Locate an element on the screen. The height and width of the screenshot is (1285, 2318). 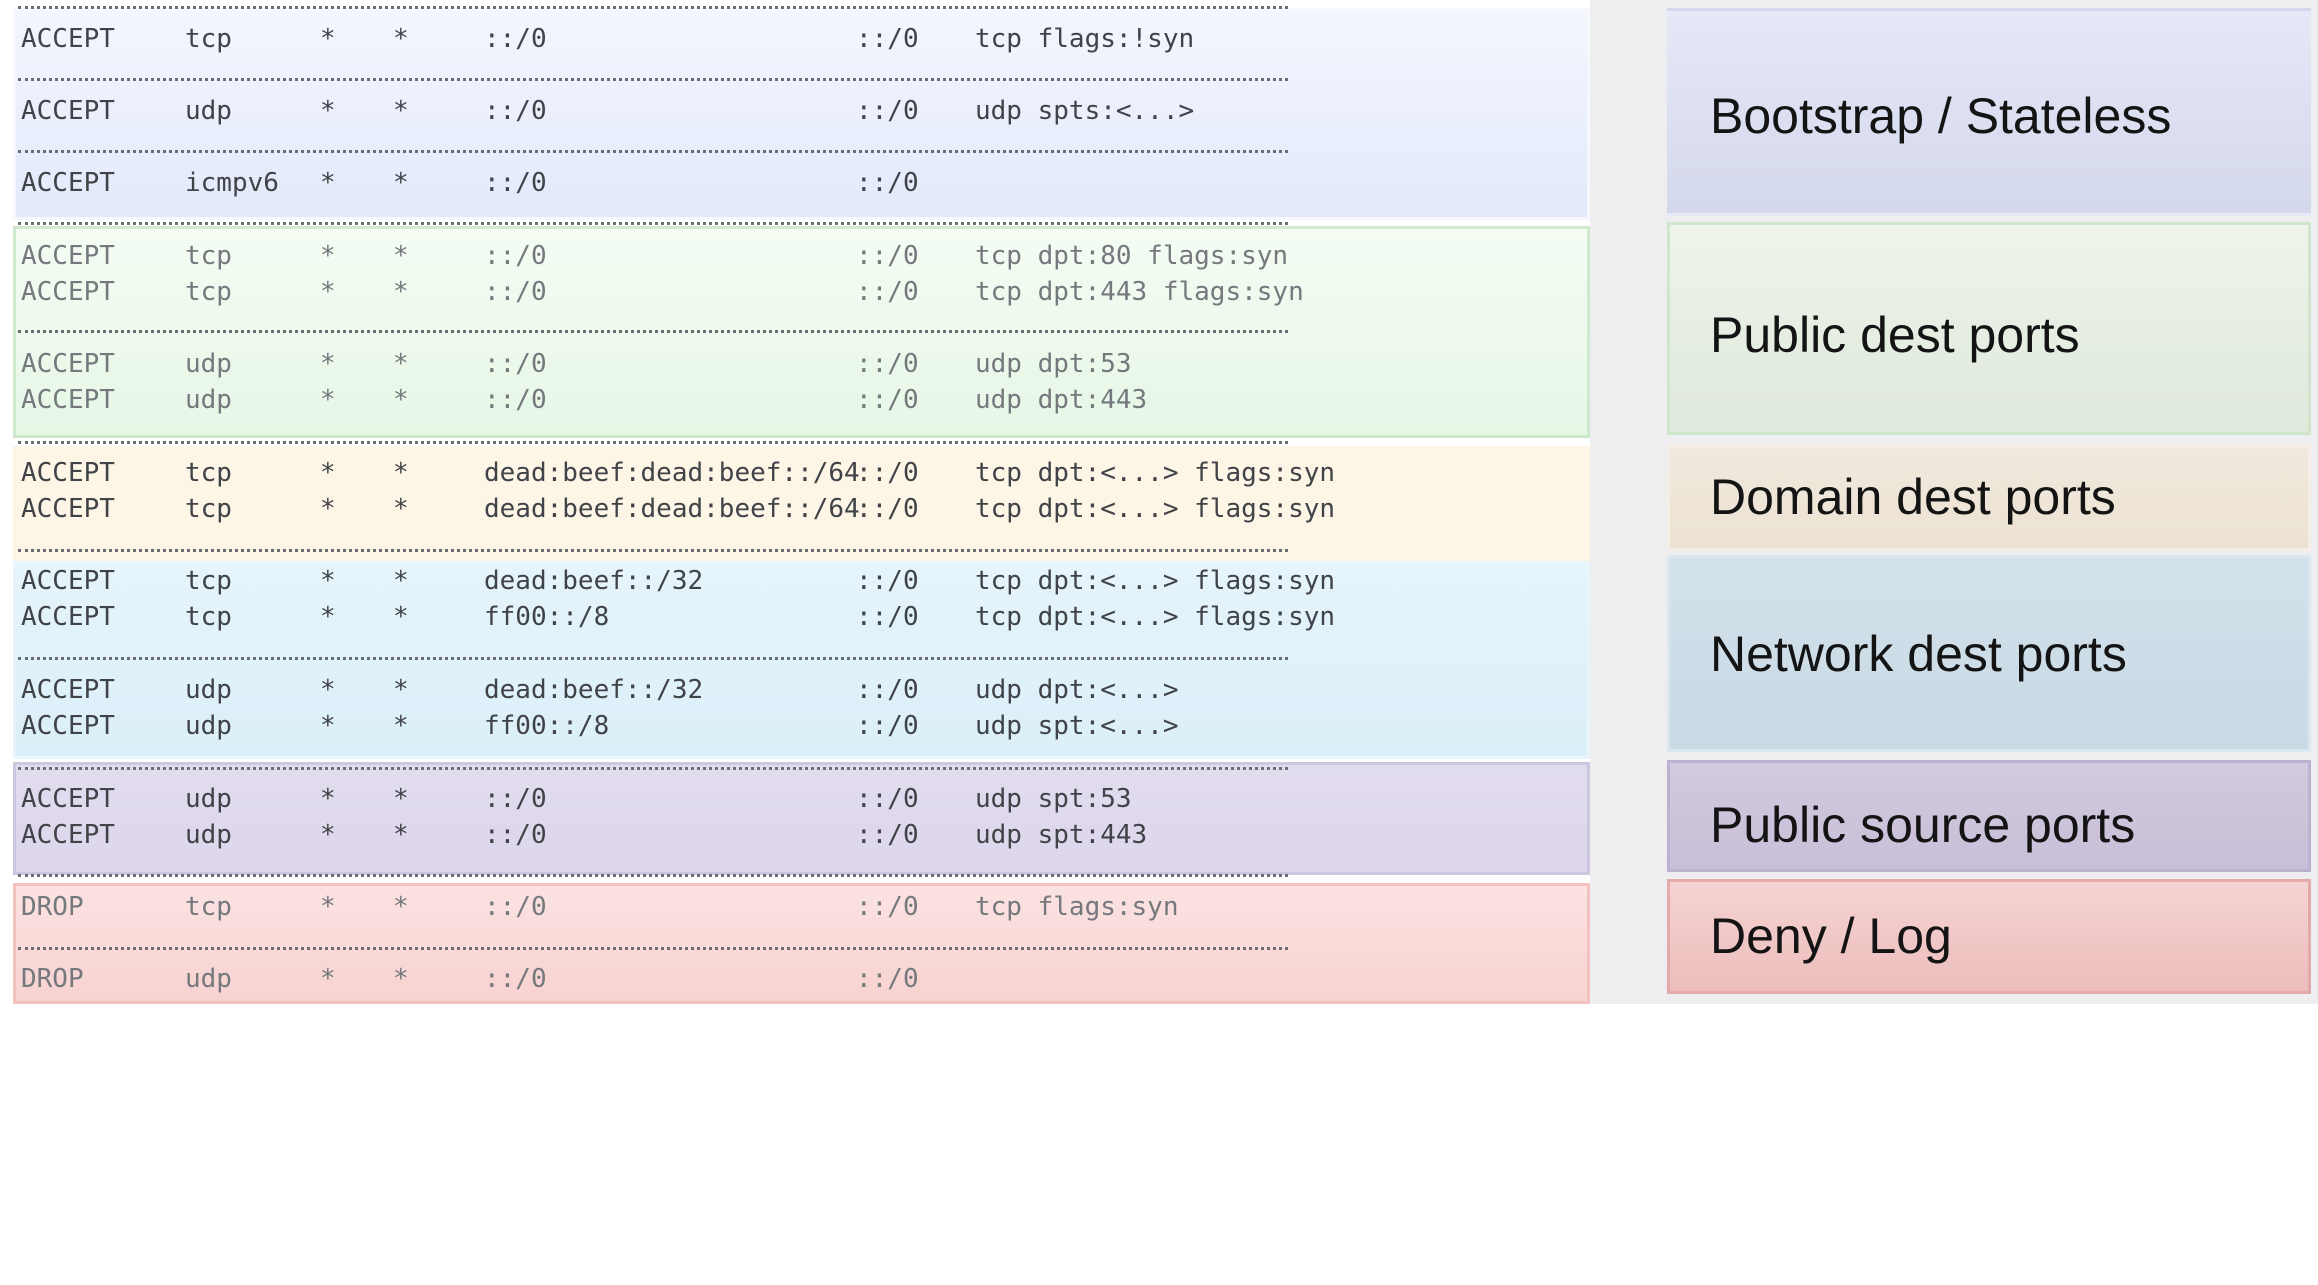
category-label: Network dest ports is located at coordinates (1918, 654).